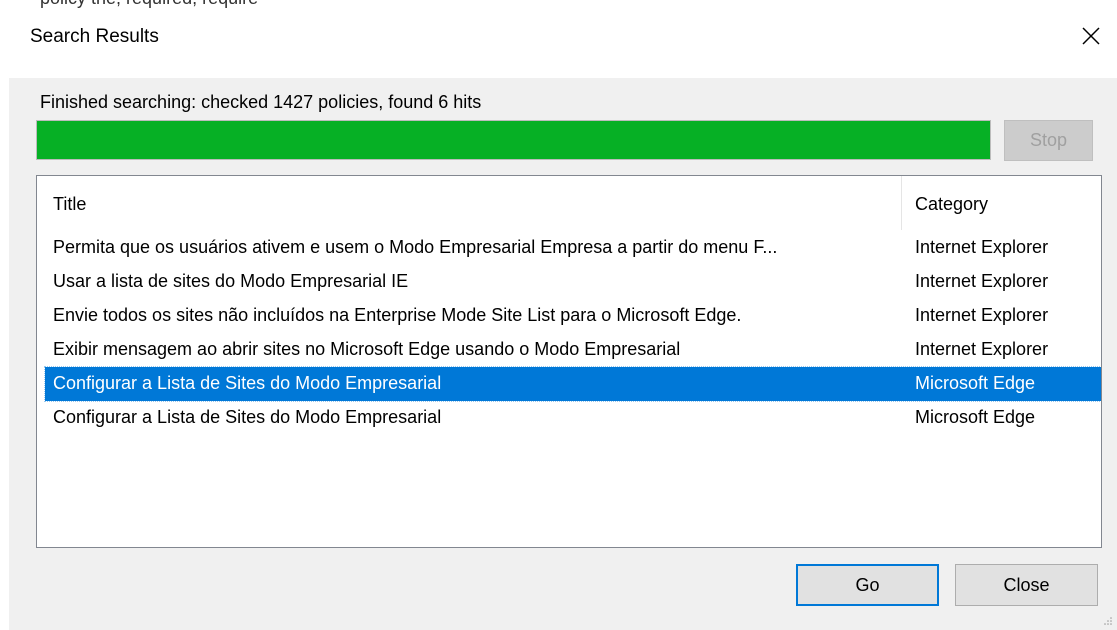  What do you see at coordinates (1108, 621) in the screenshot?
I see `resize-grip-icon` at bounding box center [1108, 621].